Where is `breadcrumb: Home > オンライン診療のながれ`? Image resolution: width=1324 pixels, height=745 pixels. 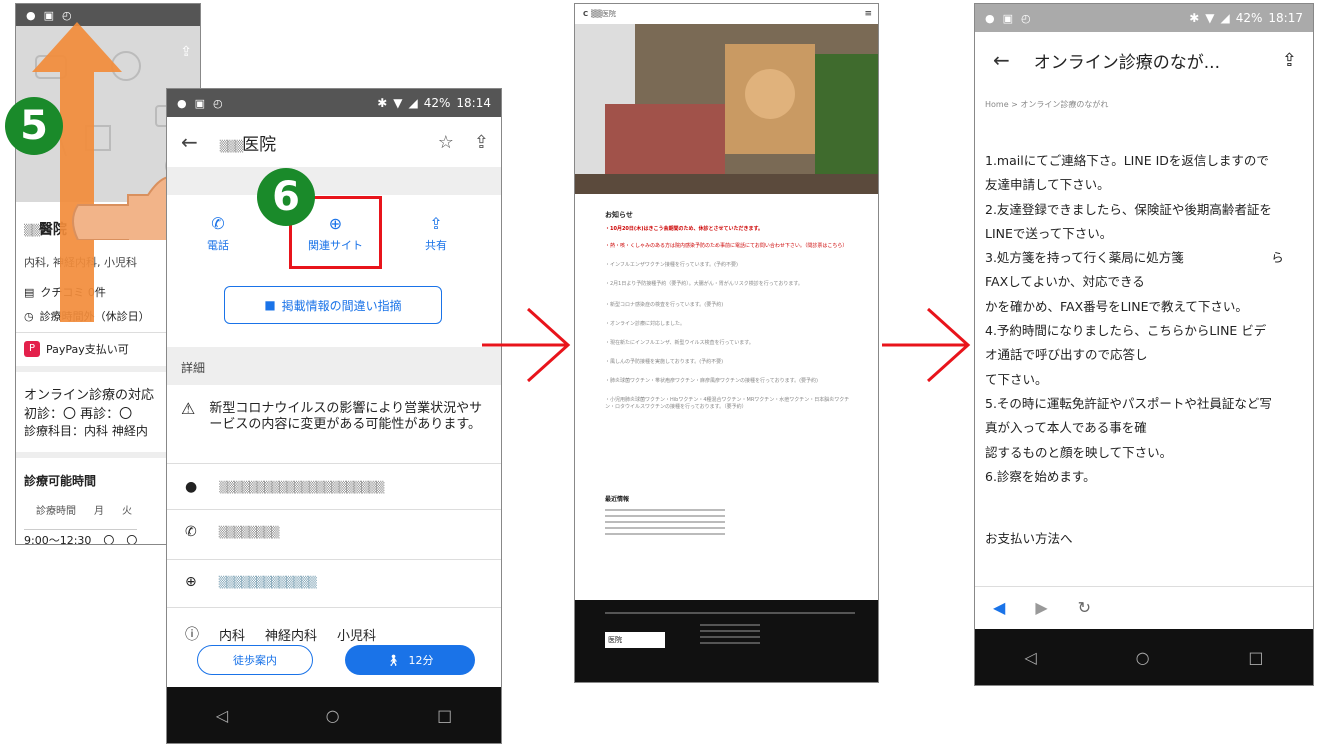
breadcrumb: Home > オンライン診療のながれ is located at coordinates (1046, 104).